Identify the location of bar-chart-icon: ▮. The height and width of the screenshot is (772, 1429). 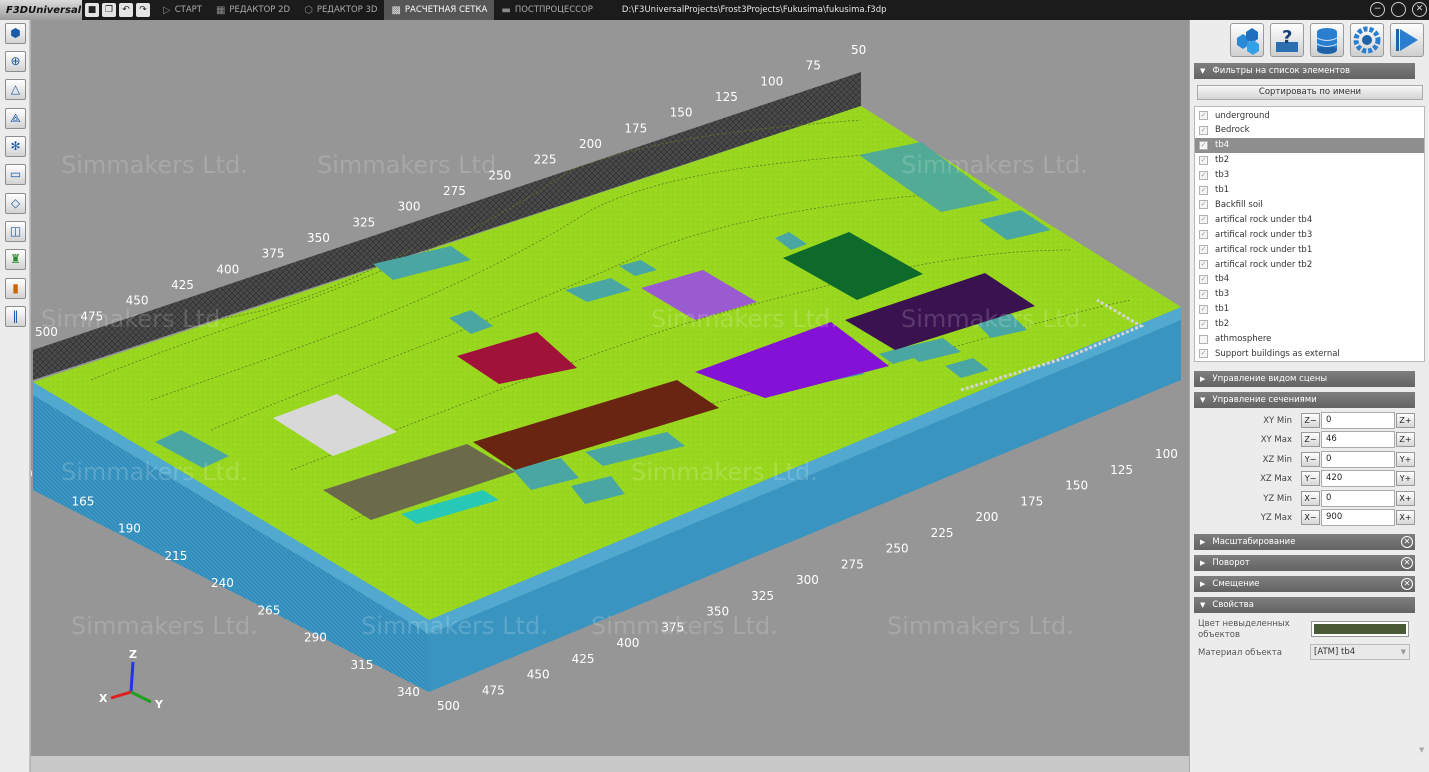
(15, 288).